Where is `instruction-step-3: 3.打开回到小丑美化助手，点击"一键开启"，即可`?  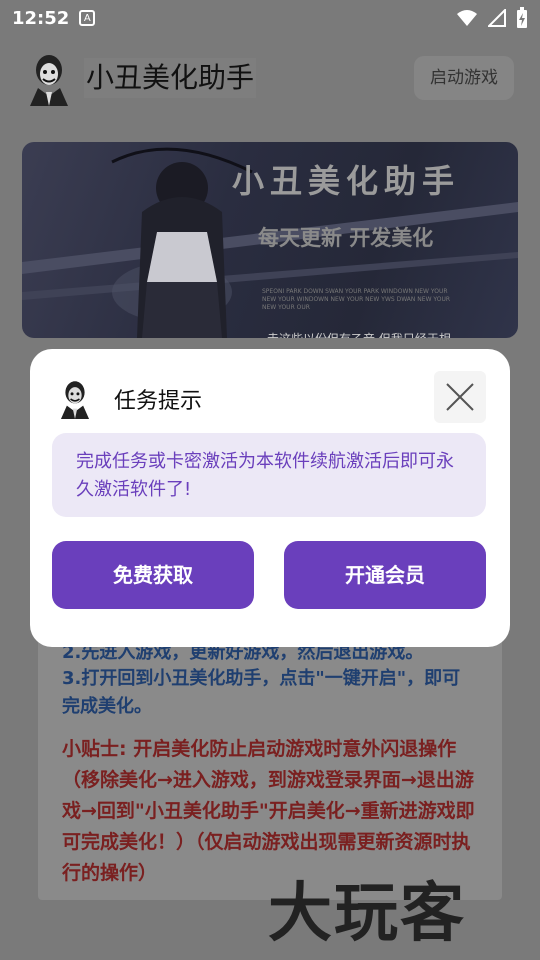
instruction-step-3: 3.打开回到小丑美化助手，点击"一键开启"，即可 is located at coordinates (261, 678).